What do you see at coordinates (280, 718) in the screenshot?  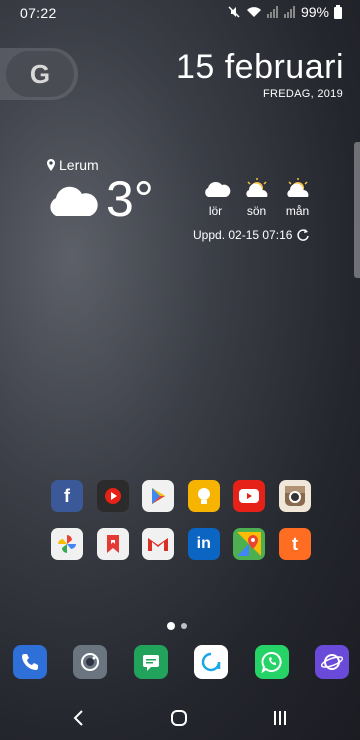 I see `recents-icon` at bounding box center [280, 718].